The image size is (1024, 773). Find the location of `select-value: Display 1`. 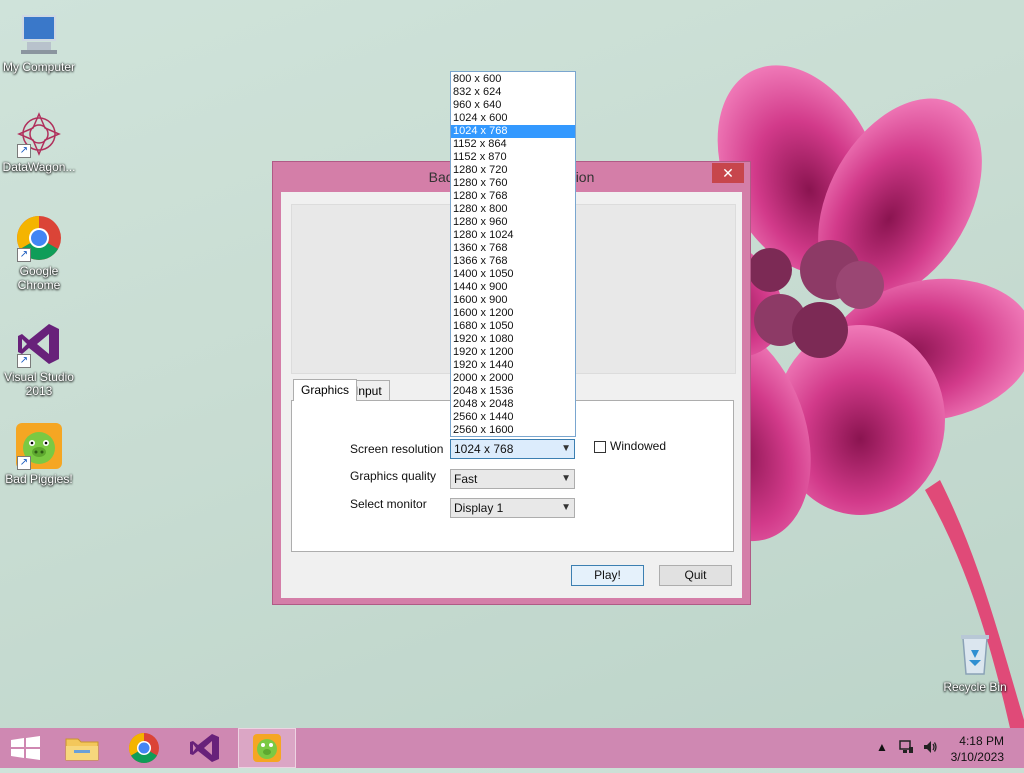

select-value: Display 1 is located at coordinates (479, 508).